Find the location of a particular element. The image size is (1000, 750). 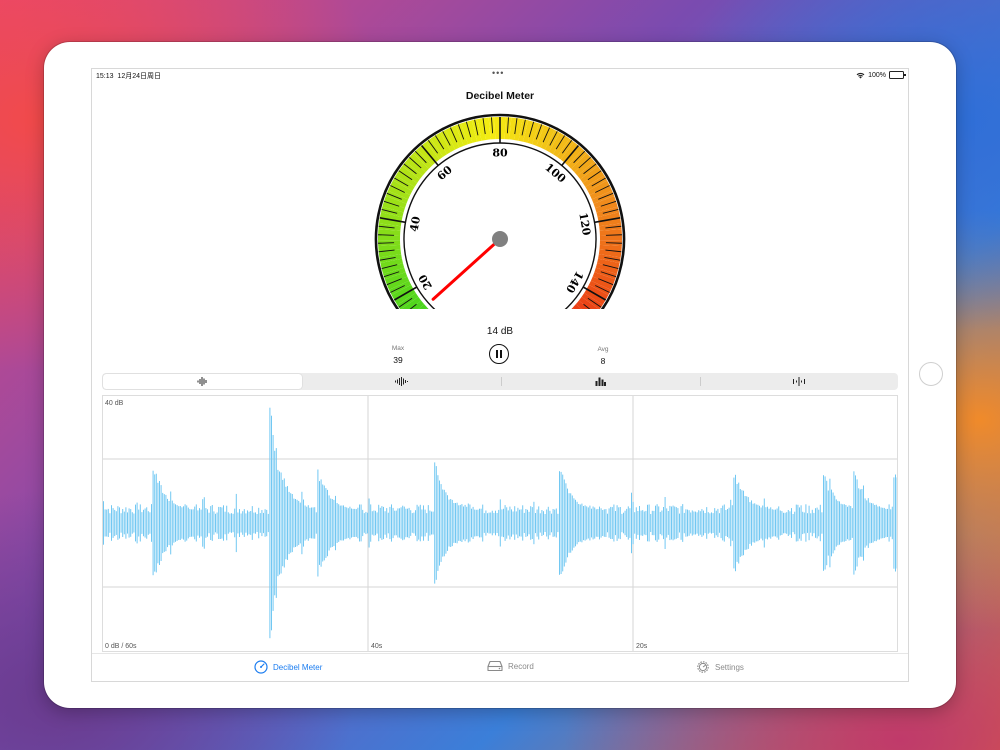

view-mode-bar-chart is located at coordinates (600, 381).